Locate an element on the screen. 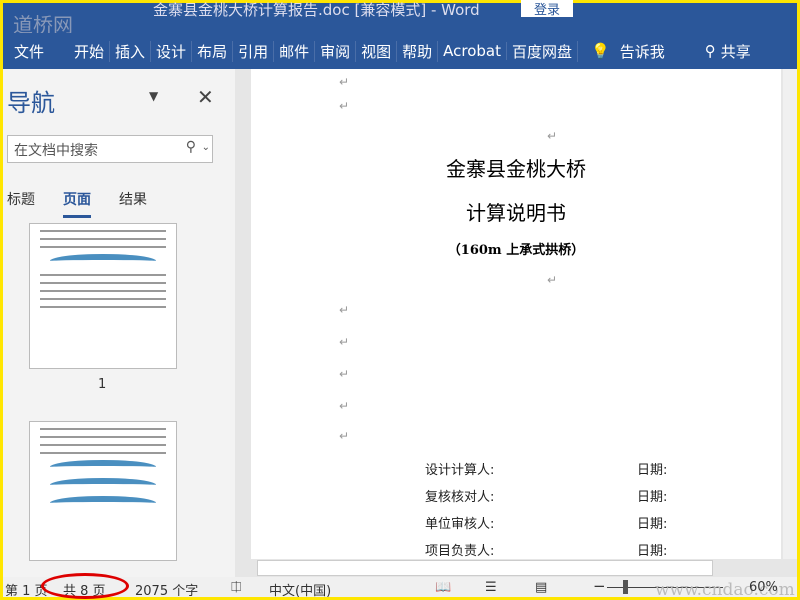 This screenshot has height=600, width=800. language: 中文(中国) is located at coordinates (300, 589).